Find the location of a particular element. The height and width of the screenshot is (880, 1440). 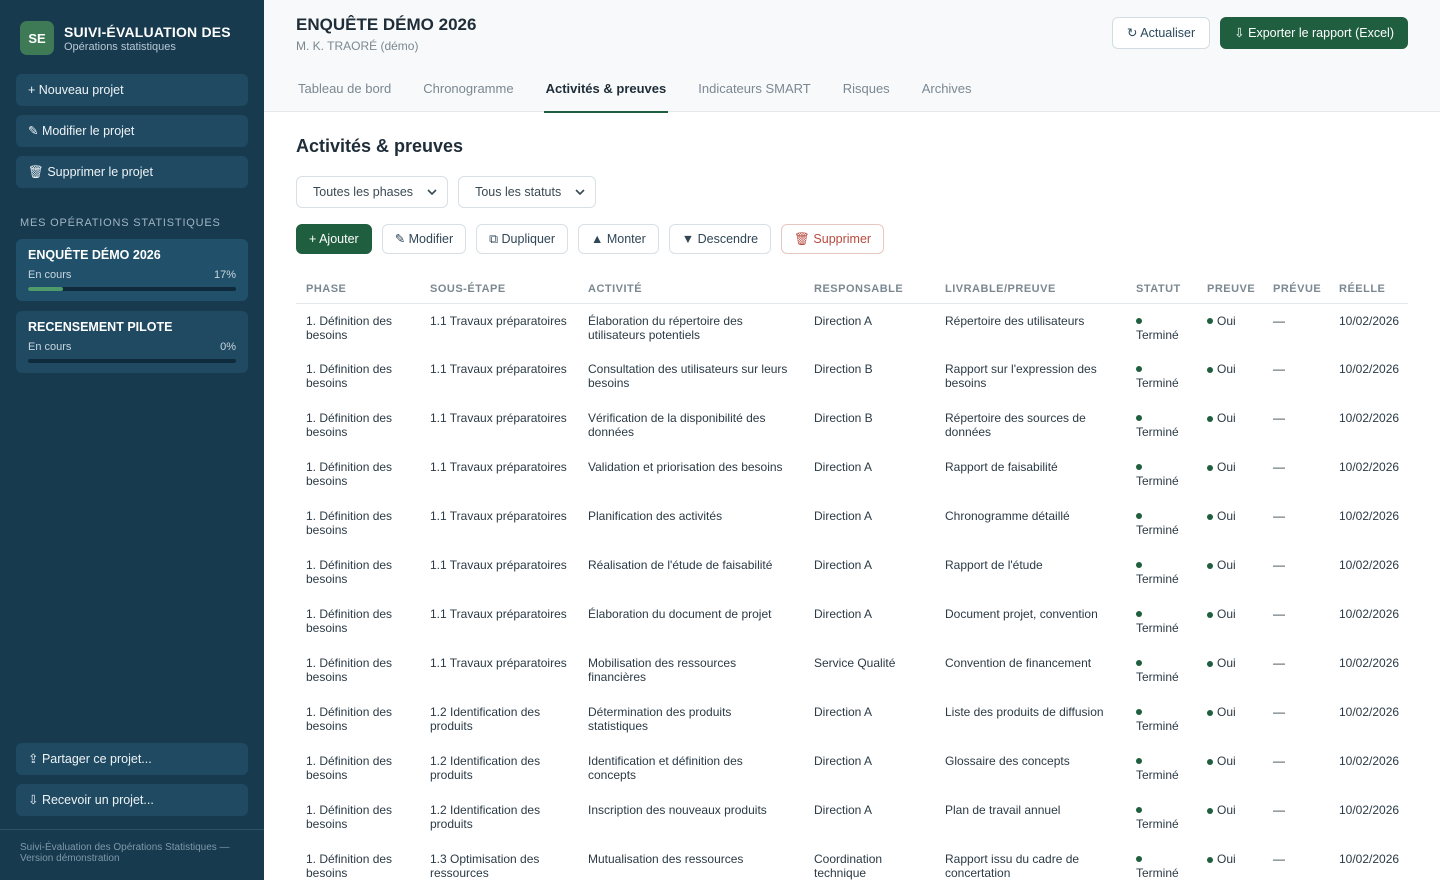

cell-activity: Élaboration du document de projet is located at coordinates (680, 614).